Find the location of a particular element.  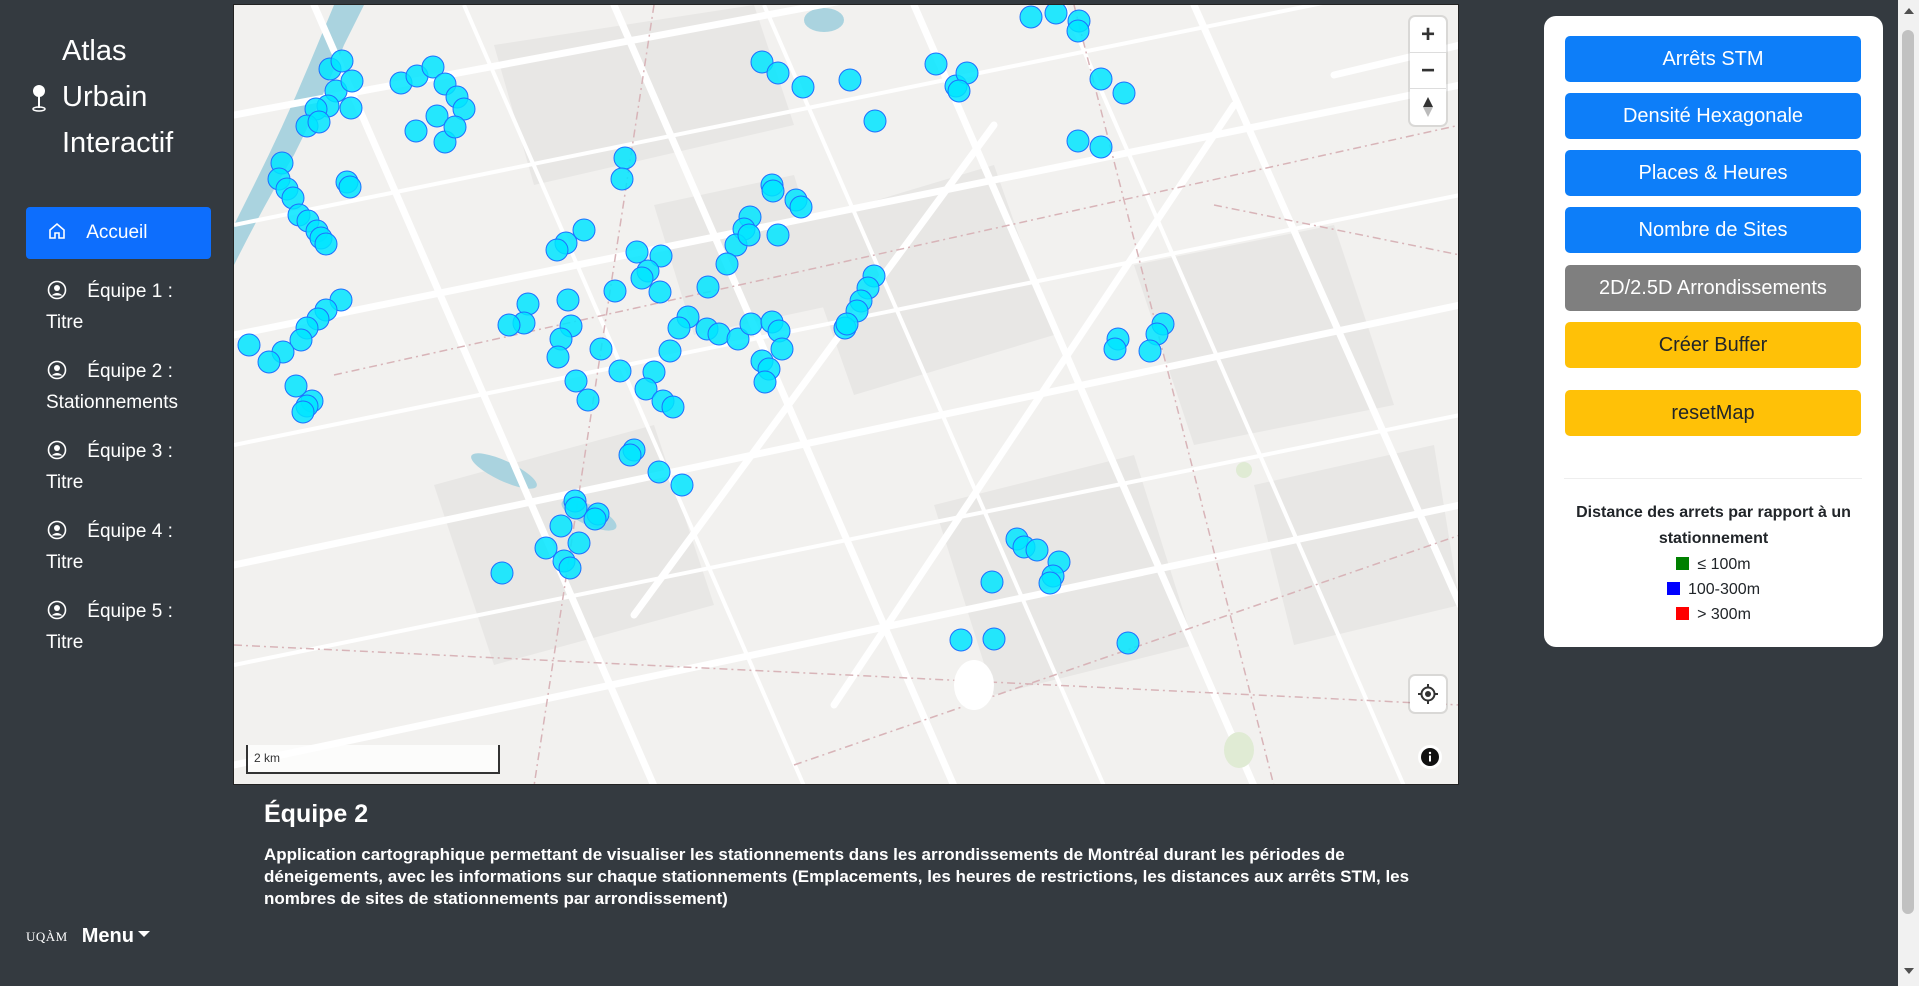

zoom-in-button: + is located at coordinates (1428, 35).